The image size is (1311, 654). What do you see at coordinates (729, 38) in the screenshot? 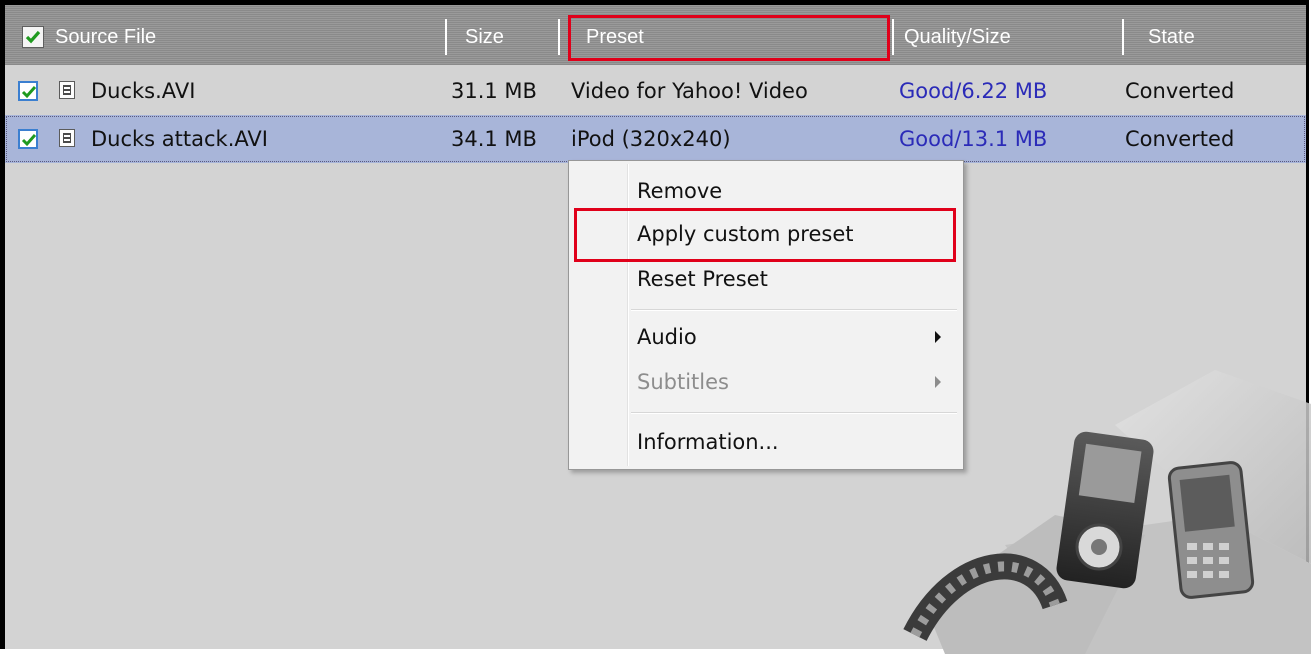
I see `preset-column-highlight` at bounding box center [729, 38].